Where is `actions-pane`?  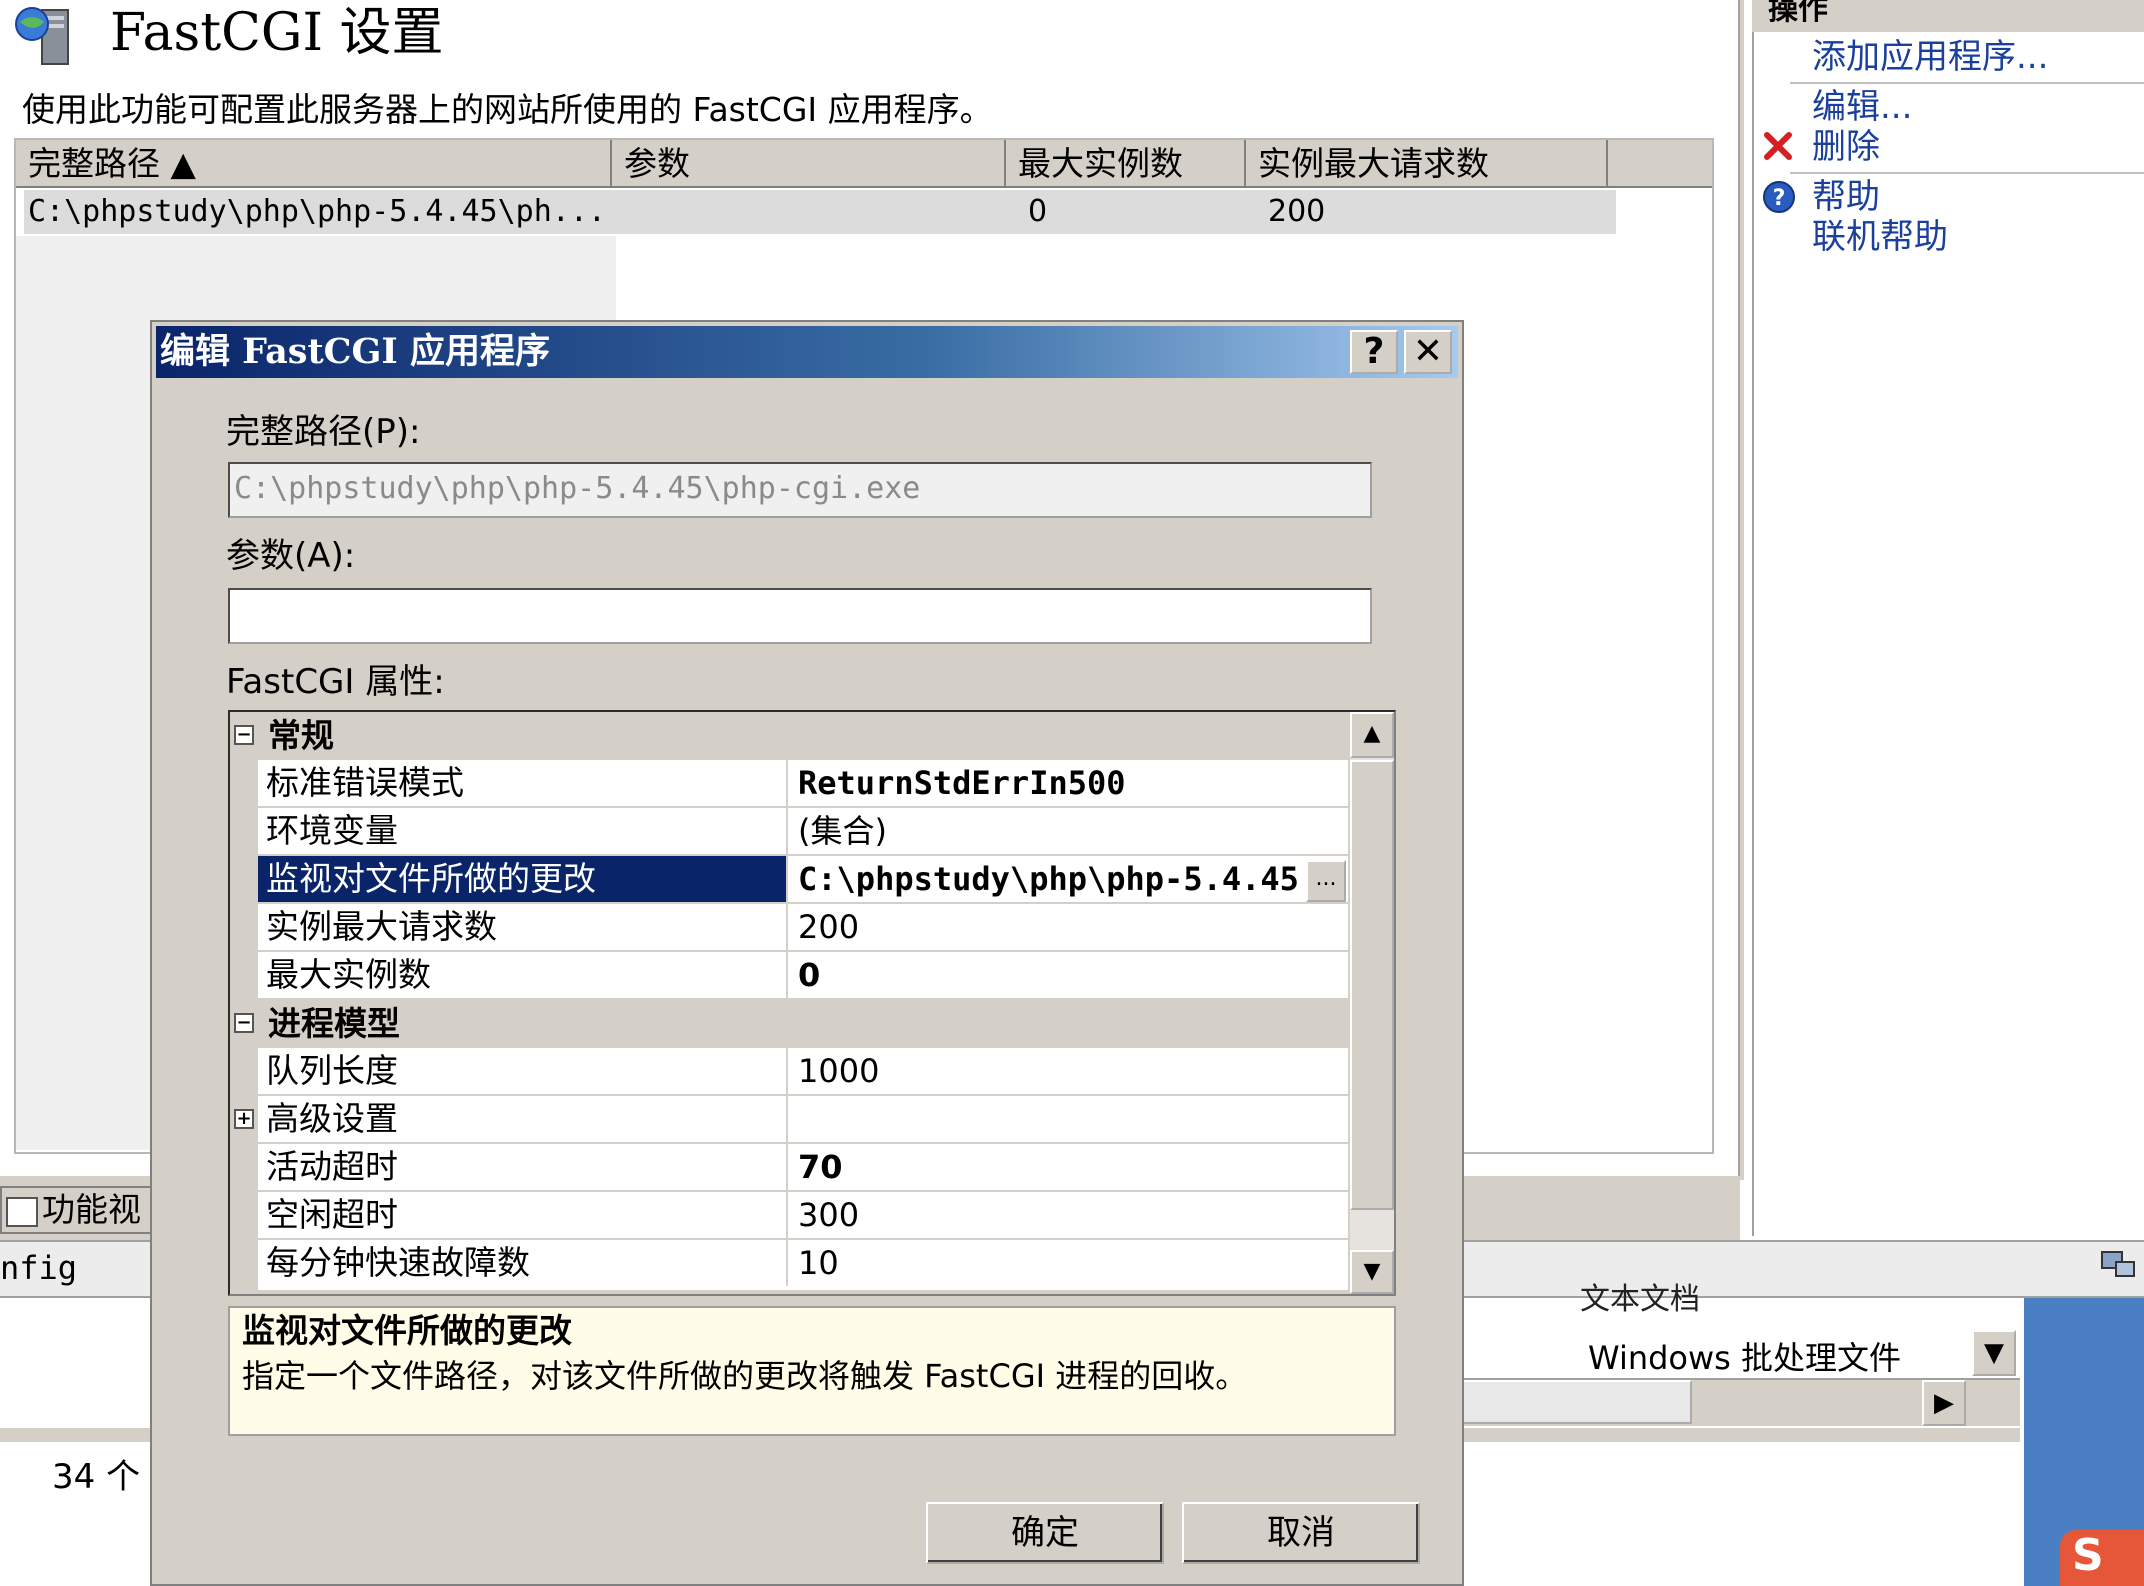
actions-pane is located at coordinates (1948, 618).